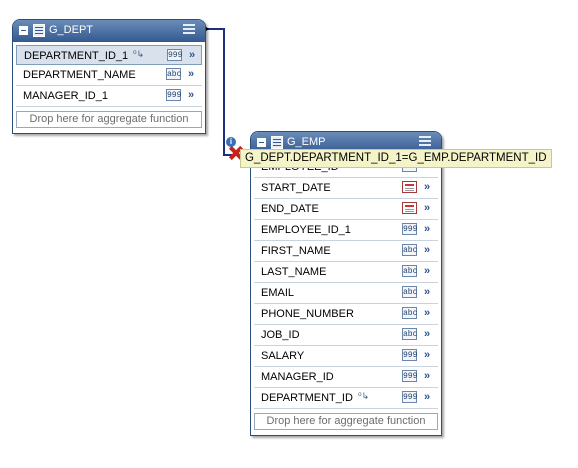  I want to click on column-name: EMAIL, so click(278, 293).